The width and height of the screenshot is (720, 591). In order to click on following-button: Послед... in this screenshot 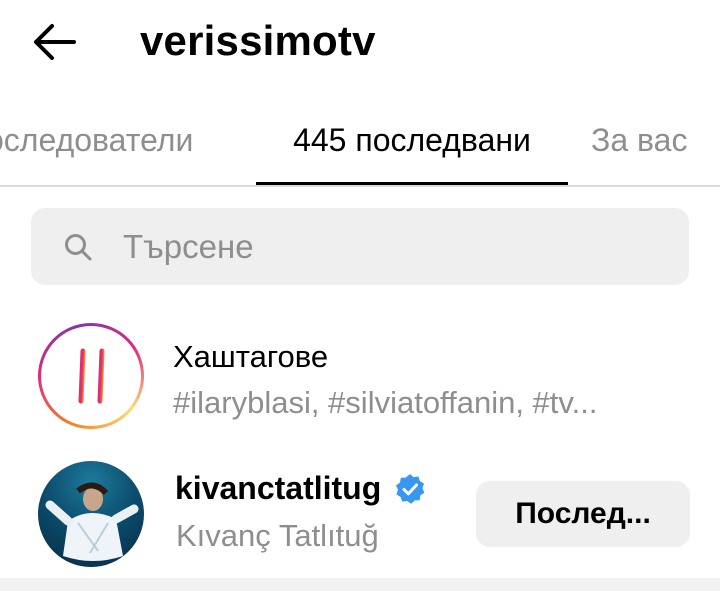, I will do `click(583, 514)`.